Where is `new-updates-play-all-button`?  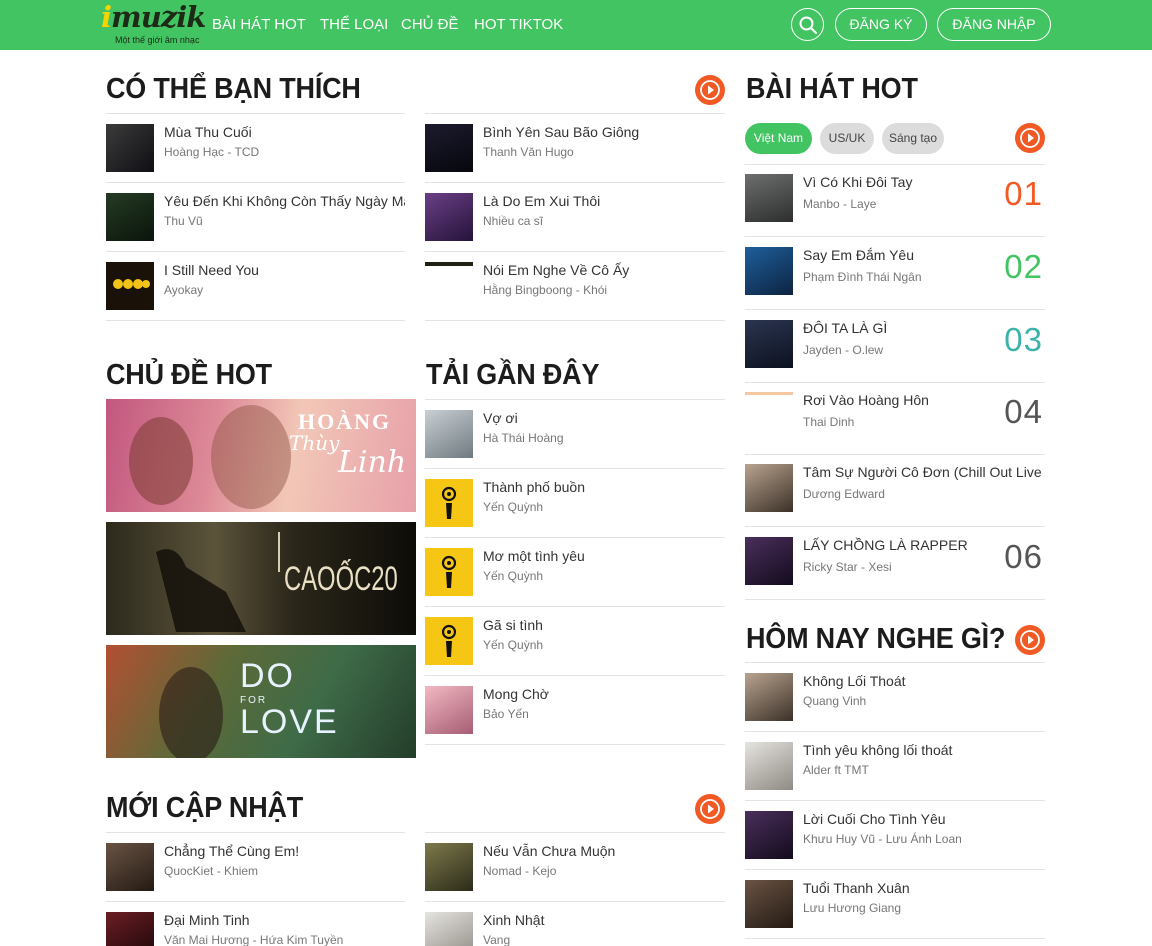 new-updates-play-all-button is located at coordinates (710, 809).